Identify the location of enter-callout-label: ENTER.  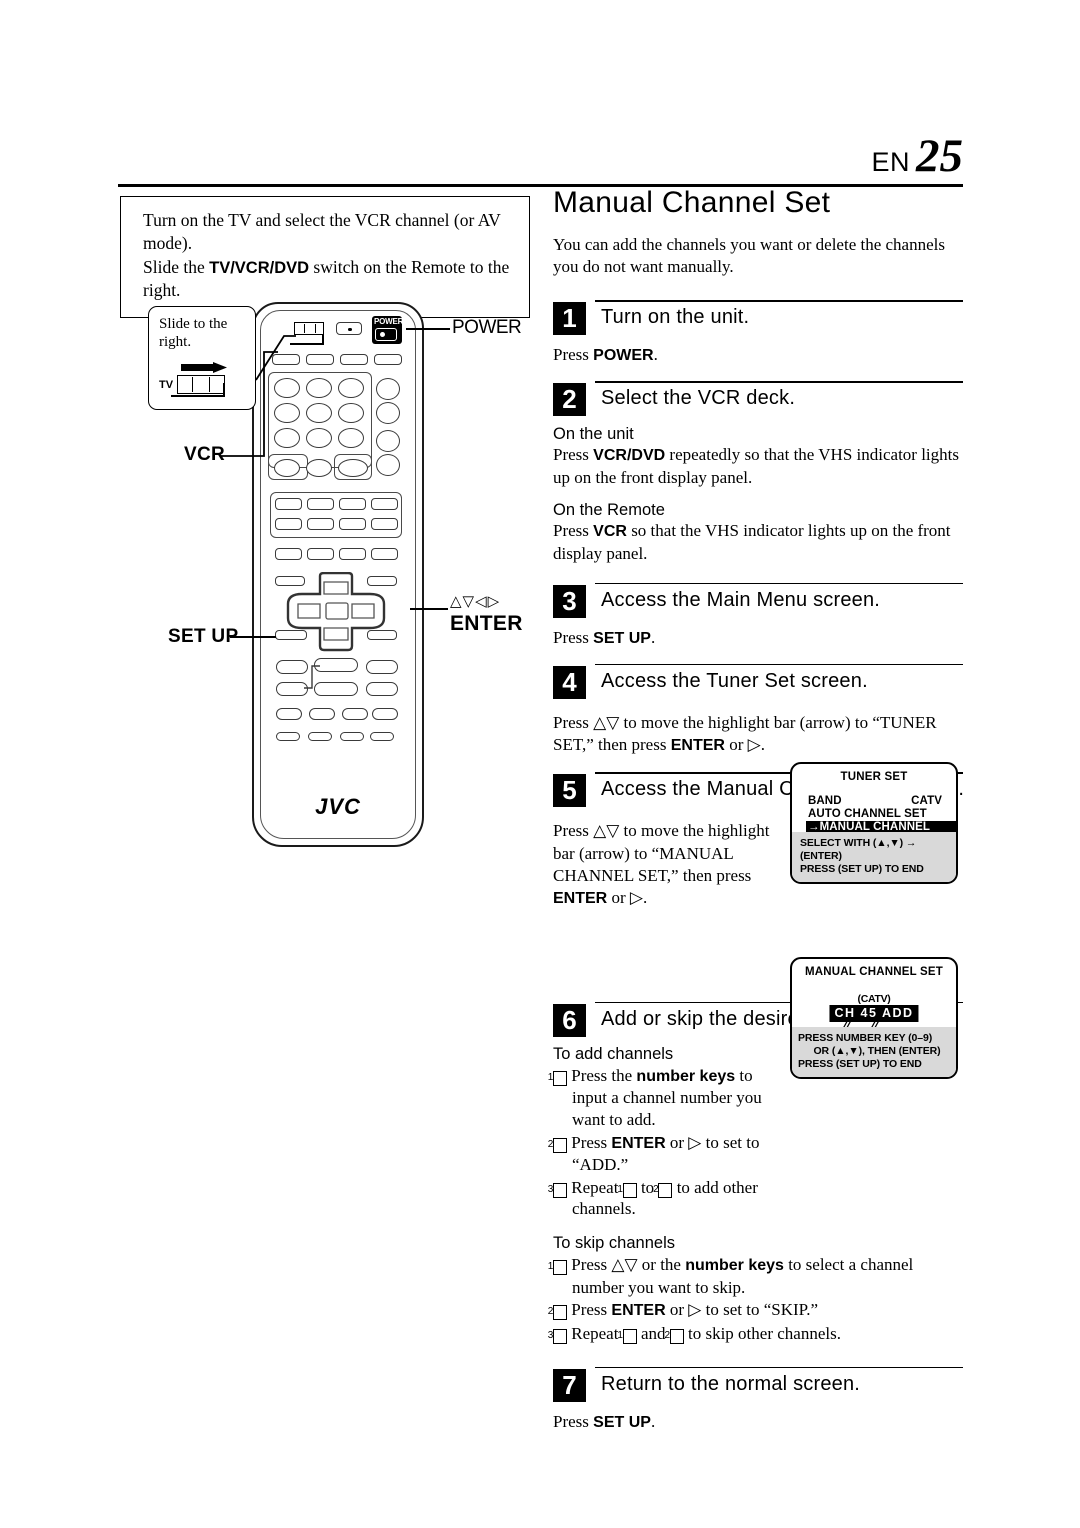
(486, 623).